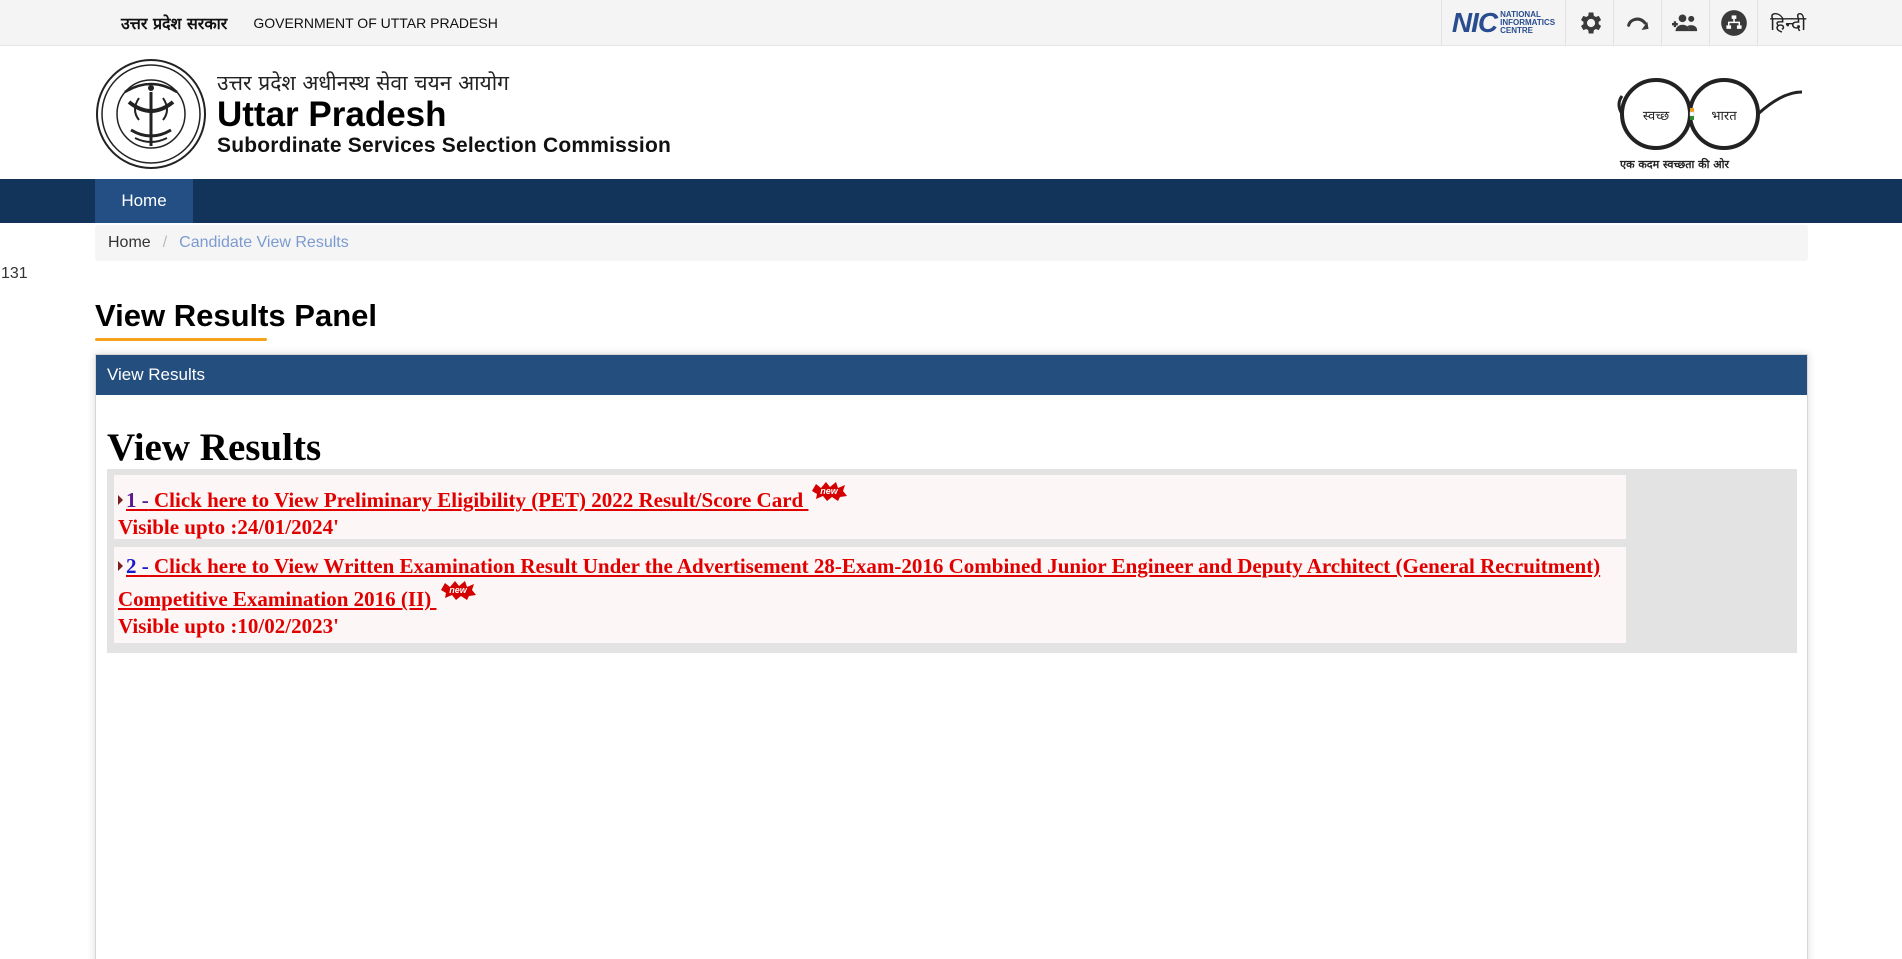 The width and height of the screenshot is (1902, 959). I want to click on swachh-right-text: भारत, so click(1724, 116).